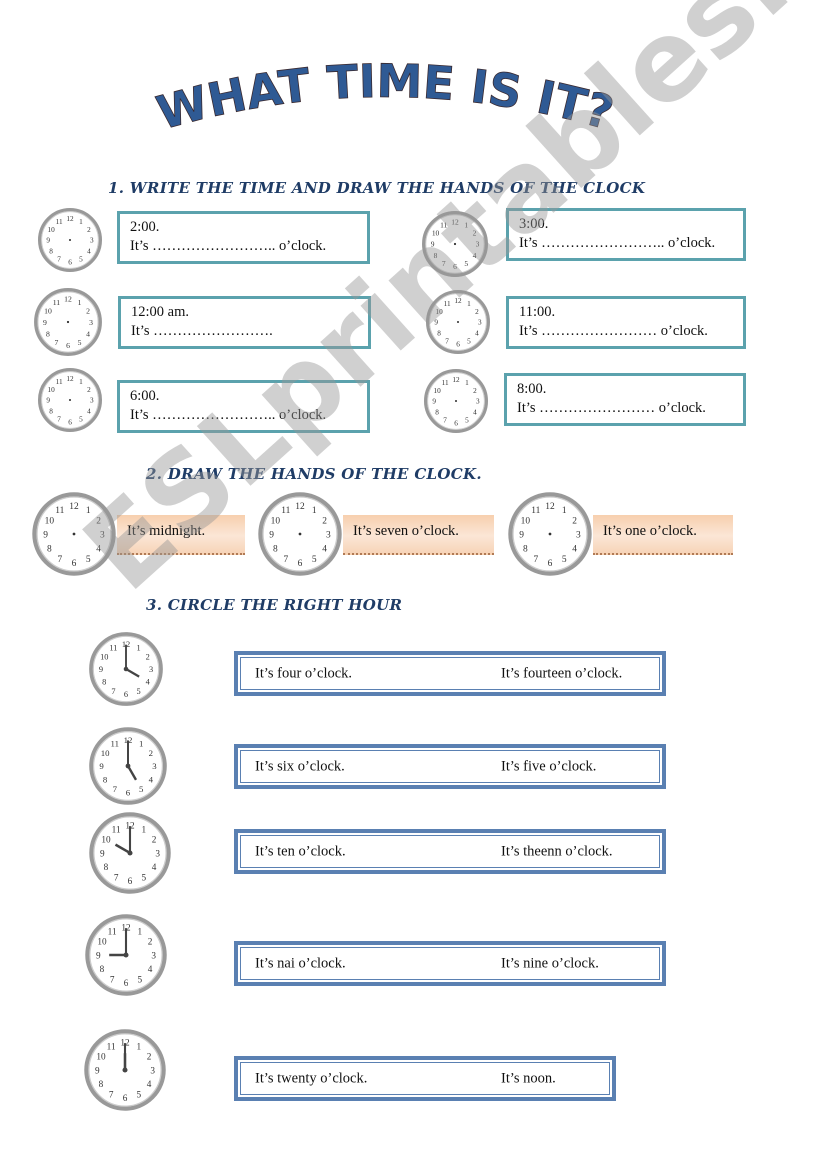  Describe the element at coordinates (243, 237) in the screenshot. I see `answer-box: 2:00. It’s …………………….. o’clock.` at that location.